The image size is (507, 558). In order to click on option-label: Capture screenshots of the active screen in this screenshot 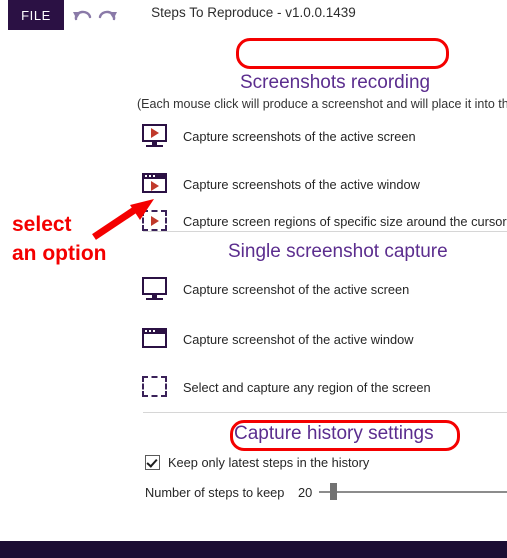, I will do `click(299, 136)`.